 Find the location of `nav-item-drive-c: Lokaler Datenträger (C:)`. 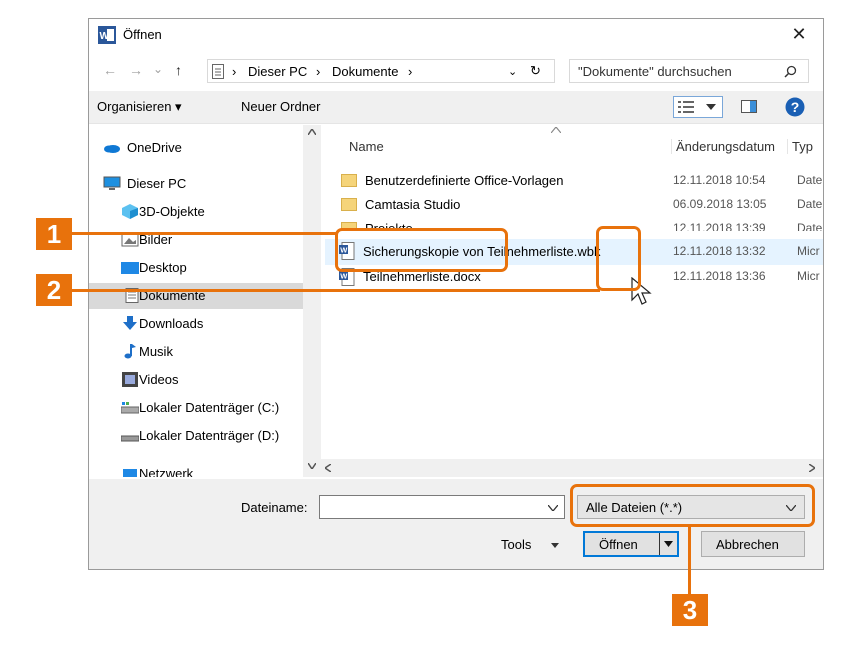

nav-item-drive-c: Lokaler Datenträger (C:) is located at coordinates (196, 408).